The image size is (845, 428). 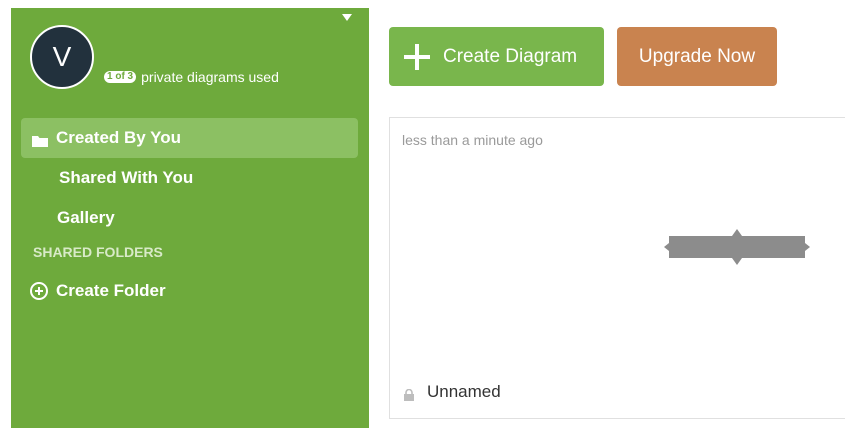 What do you see at coordinates (62, 57) in the screenshot?
I see `avatar: V` at bounding box center [62, 57].